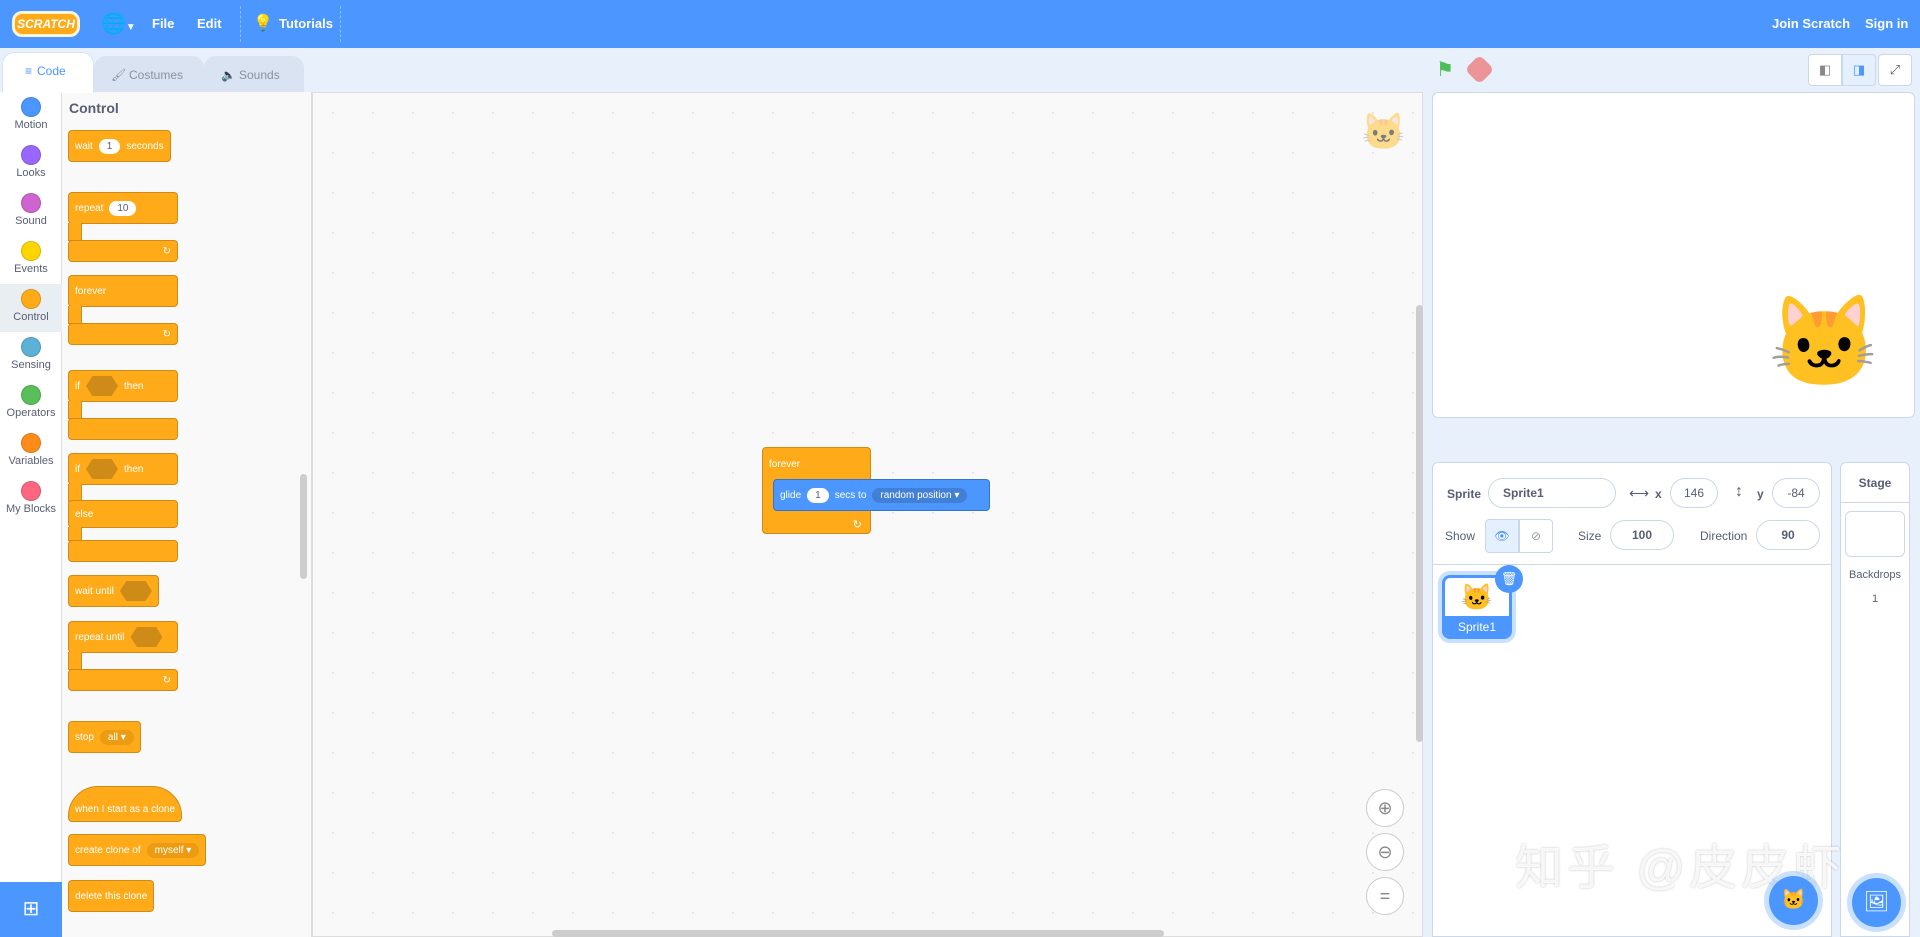  What do you see at coordinates (94, 591) in the screenshot?
I see `block-text: wait until` at bounding box center [94, 591].